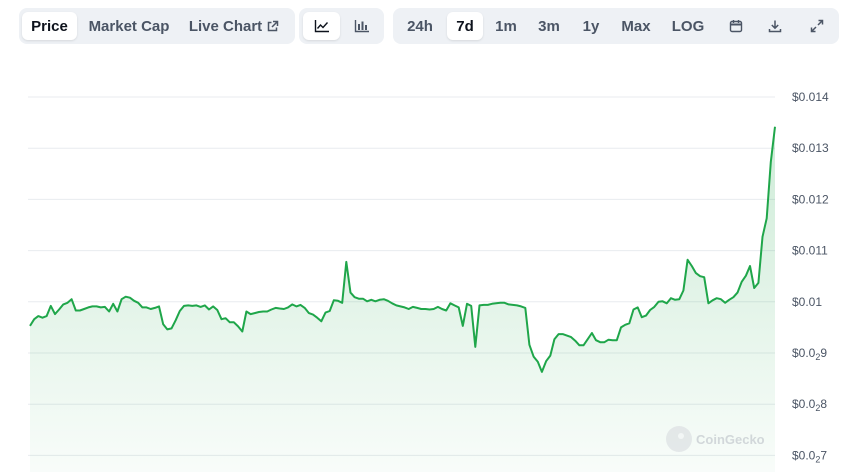 The height and width of the screenshot is (472, 848). I want to click on range-3m-label: 3m, so click(549, 26).